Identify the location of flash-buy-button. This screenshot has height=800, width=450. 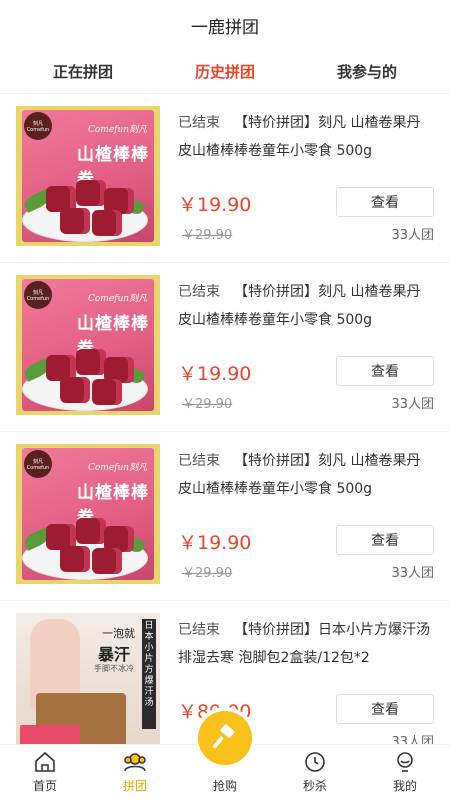
(225, 738).